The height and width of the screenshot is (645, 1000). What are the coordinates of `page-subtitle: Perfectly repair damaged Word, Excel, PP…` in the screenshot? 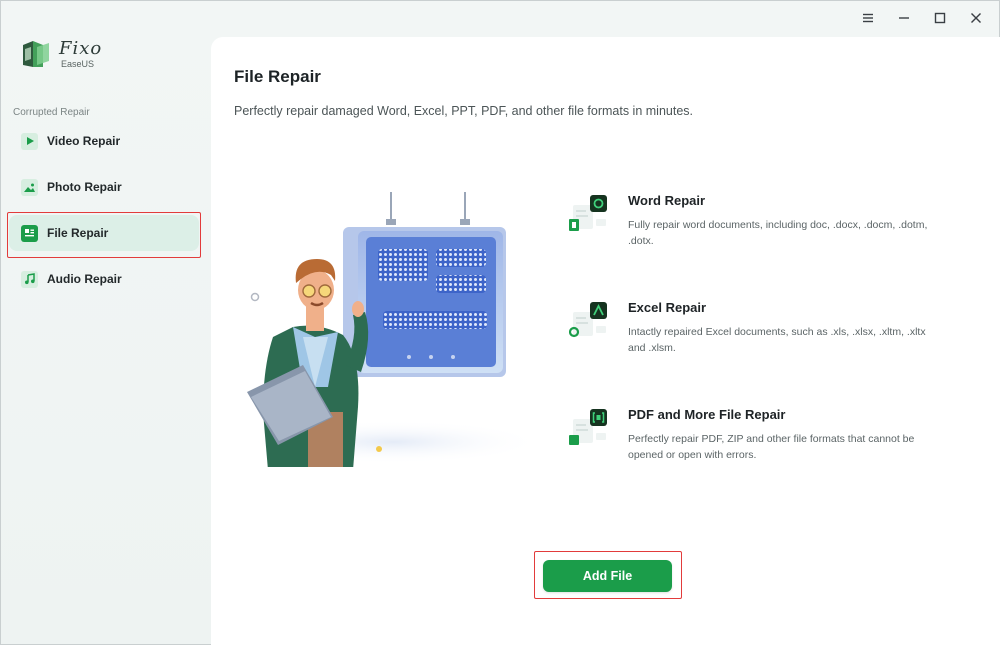 It's located at (463, 111).